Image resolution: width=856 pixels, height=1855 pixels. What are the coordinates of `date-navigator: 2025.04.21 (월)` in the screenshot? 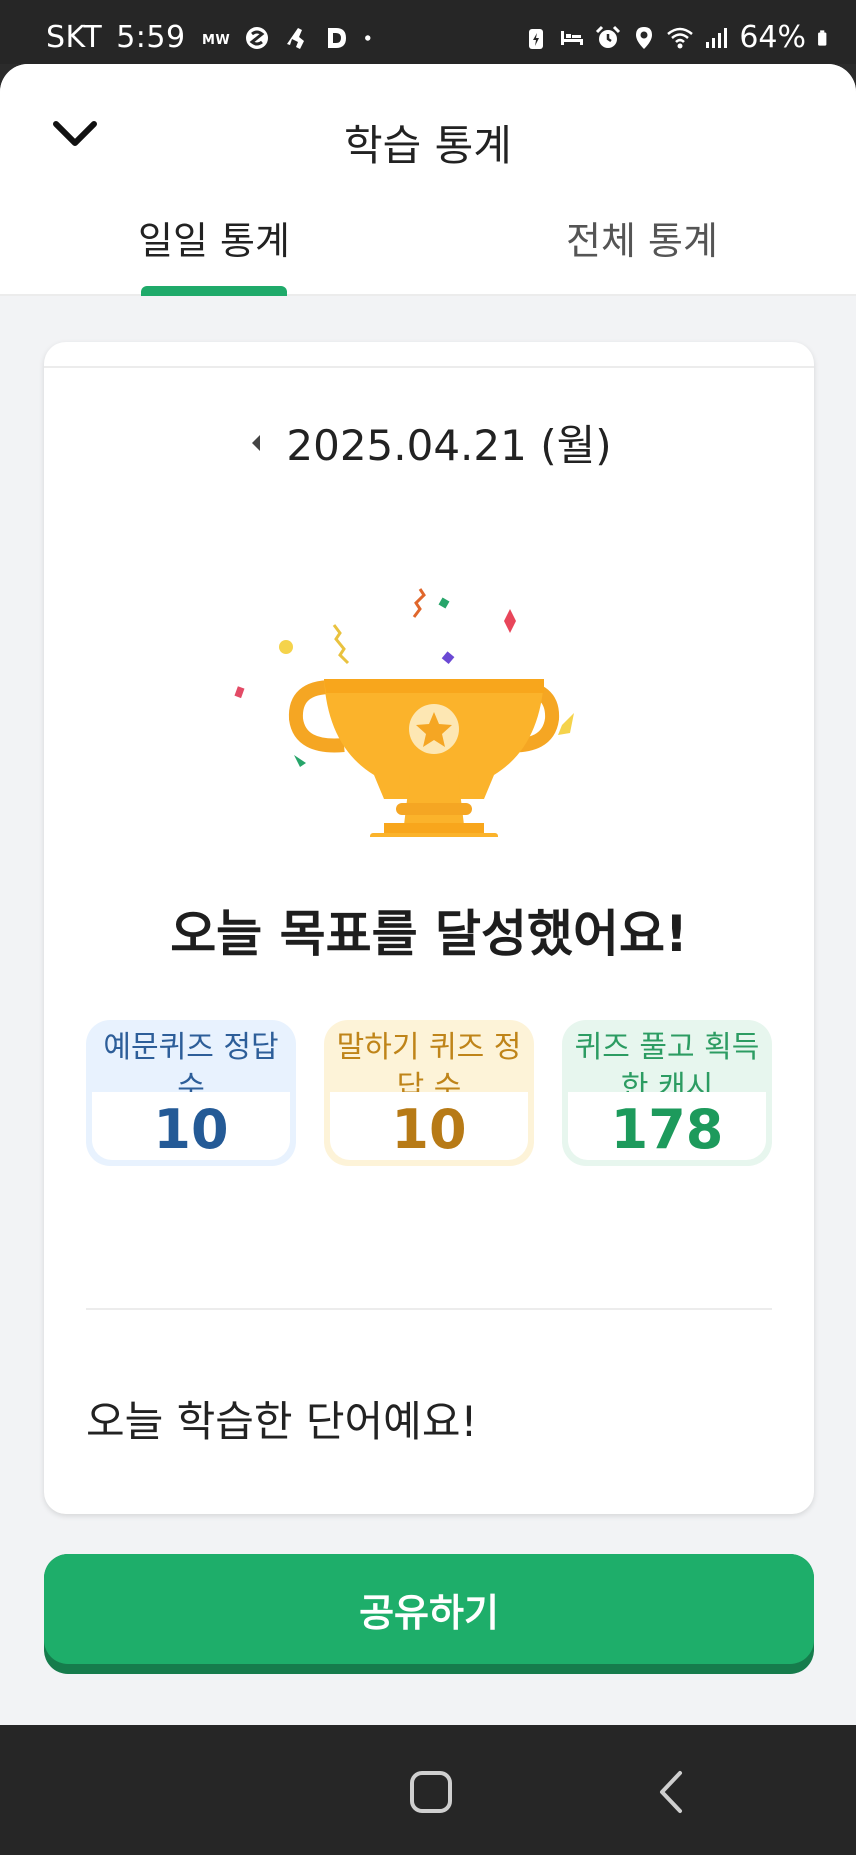 It's located at (429, 442).